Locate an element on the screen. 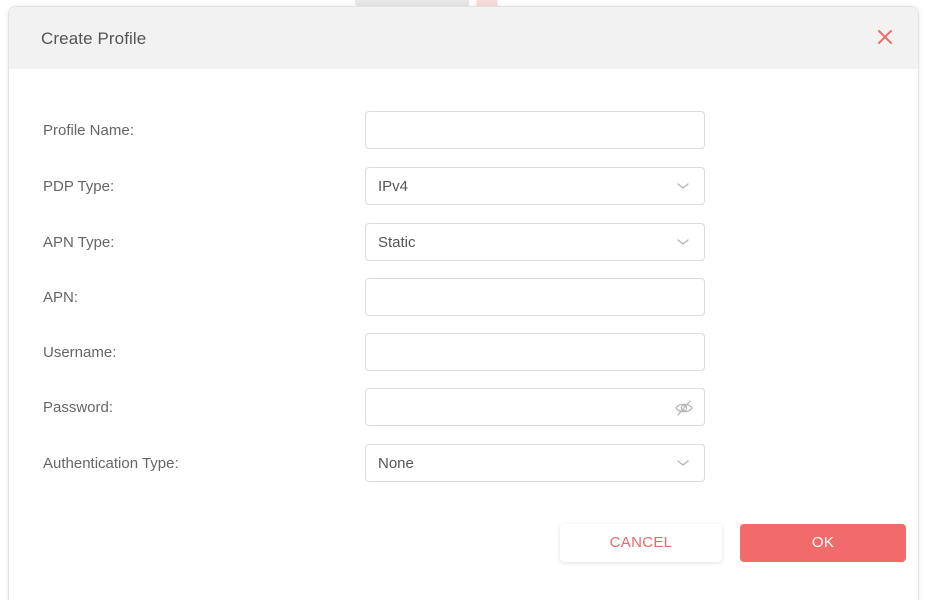 Image resolution: width=927 pixels, height=600 pixels. form-row-apn-type: APN Type: Static is located at coordinates (463, 243).